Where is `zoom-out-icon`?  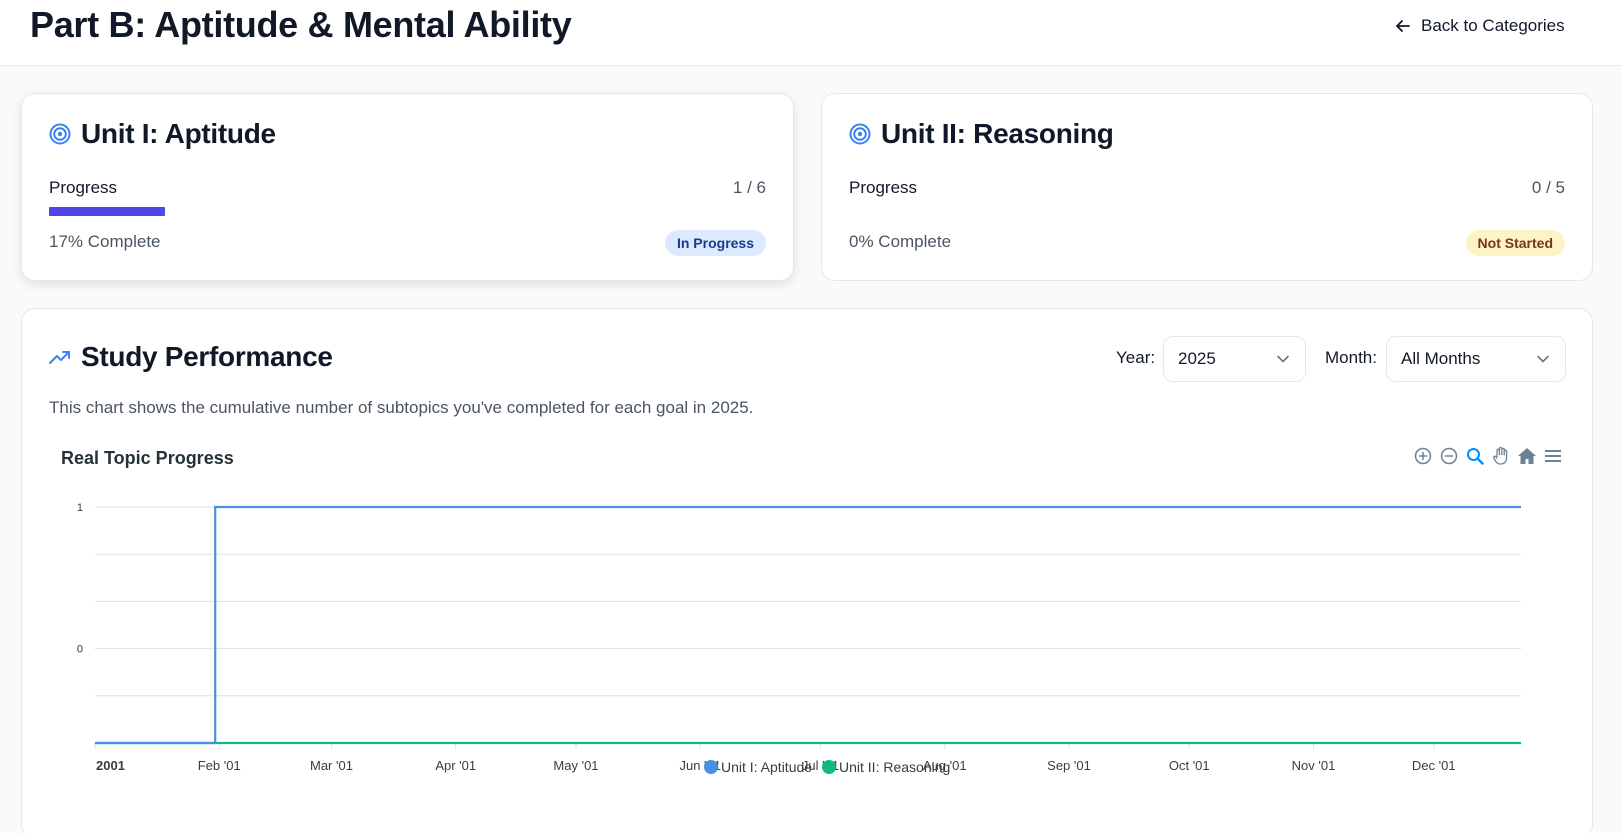
zoom-out-icon is located at coordinates (1449, 456).